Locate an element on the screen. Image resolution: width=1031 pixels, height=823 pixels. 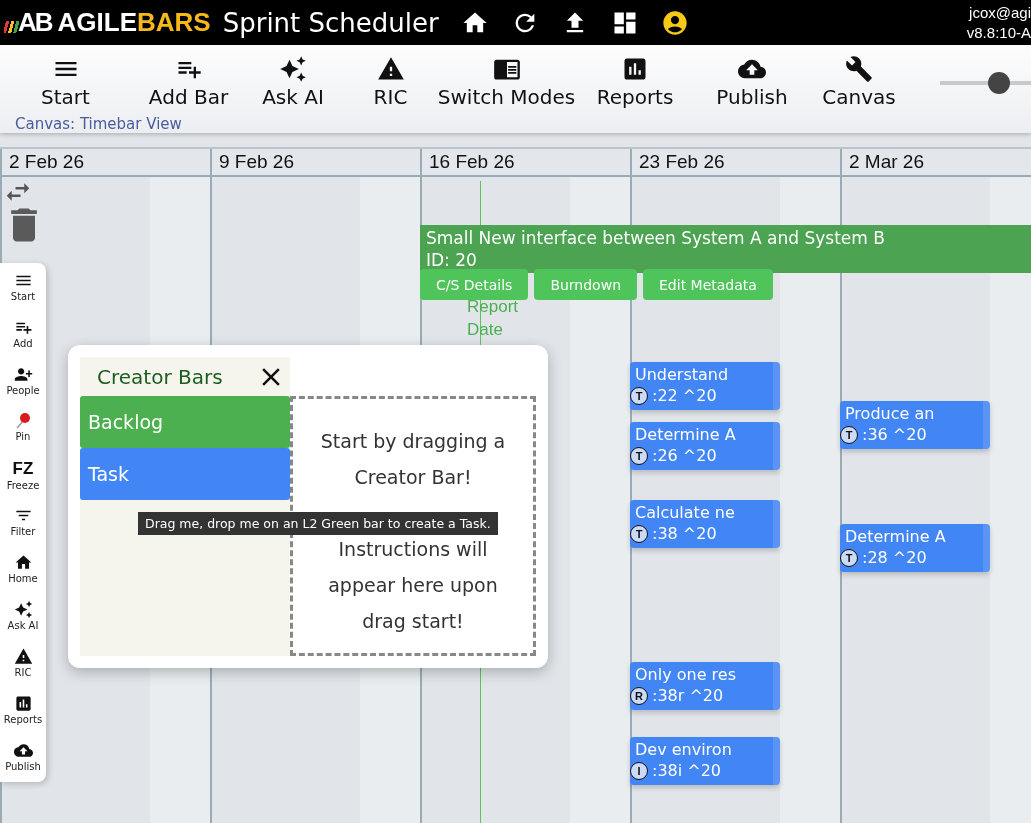
task-card: Calculate ne T :38 ^20 is located at coordinates (705, 524).